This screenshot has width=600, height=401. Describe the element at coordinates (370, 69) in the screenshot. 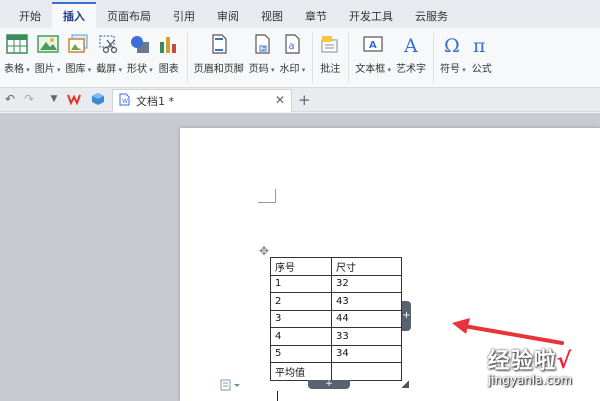

I see `textbox-label: 文本框` at that location.